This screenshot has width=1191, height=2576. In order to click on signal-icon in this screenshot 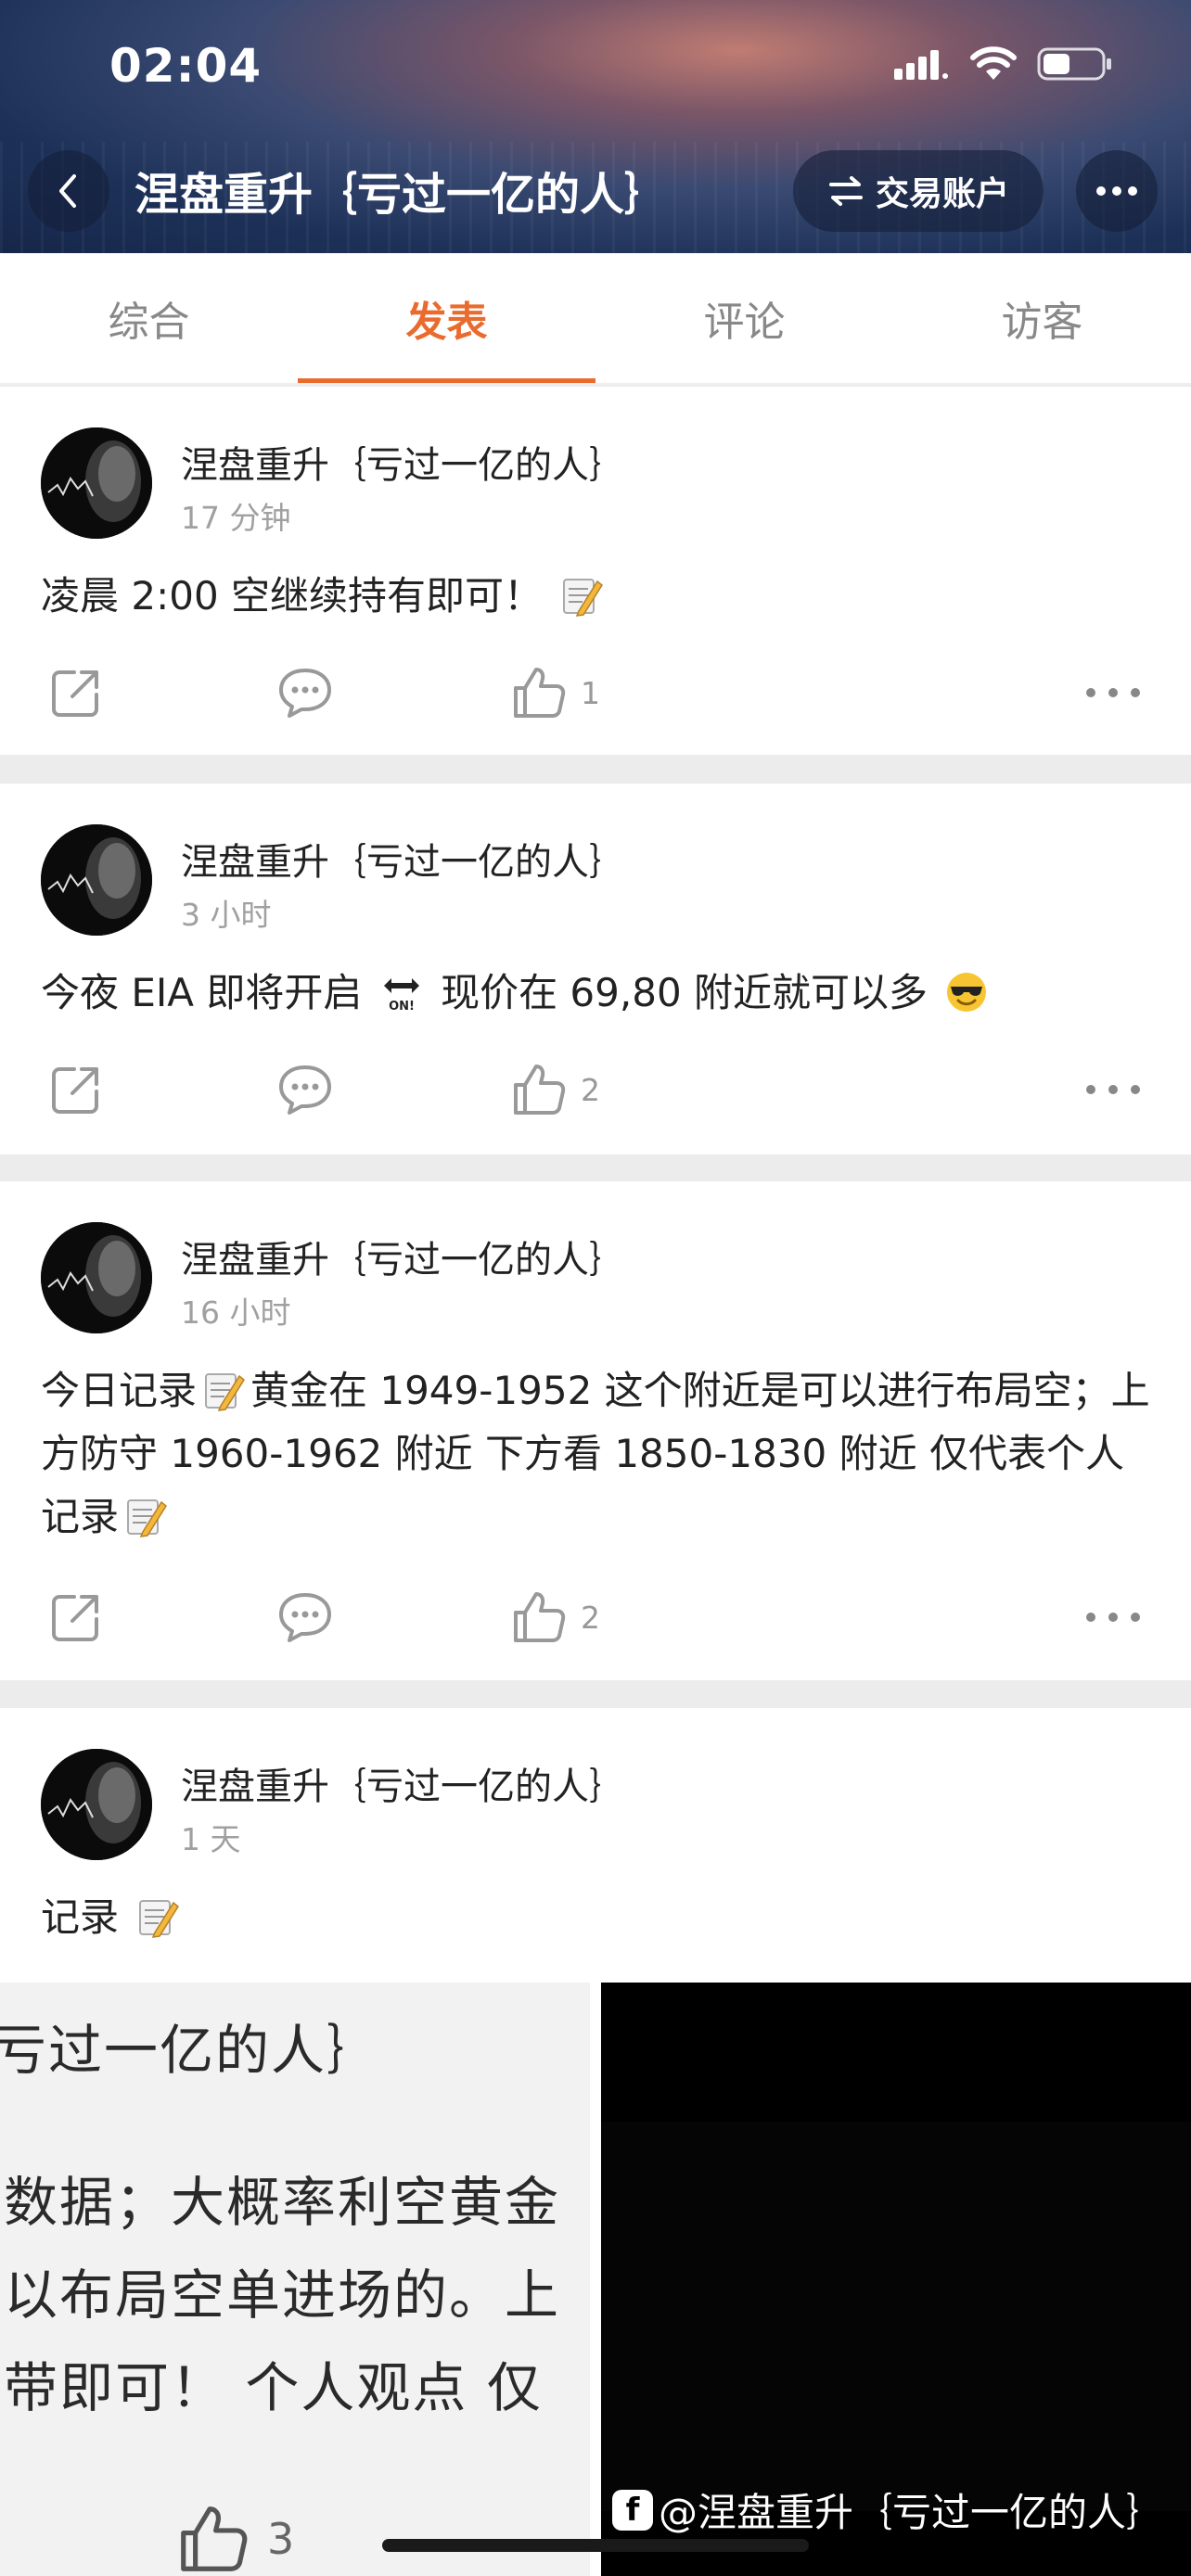, I will do `click(921, 65)`.